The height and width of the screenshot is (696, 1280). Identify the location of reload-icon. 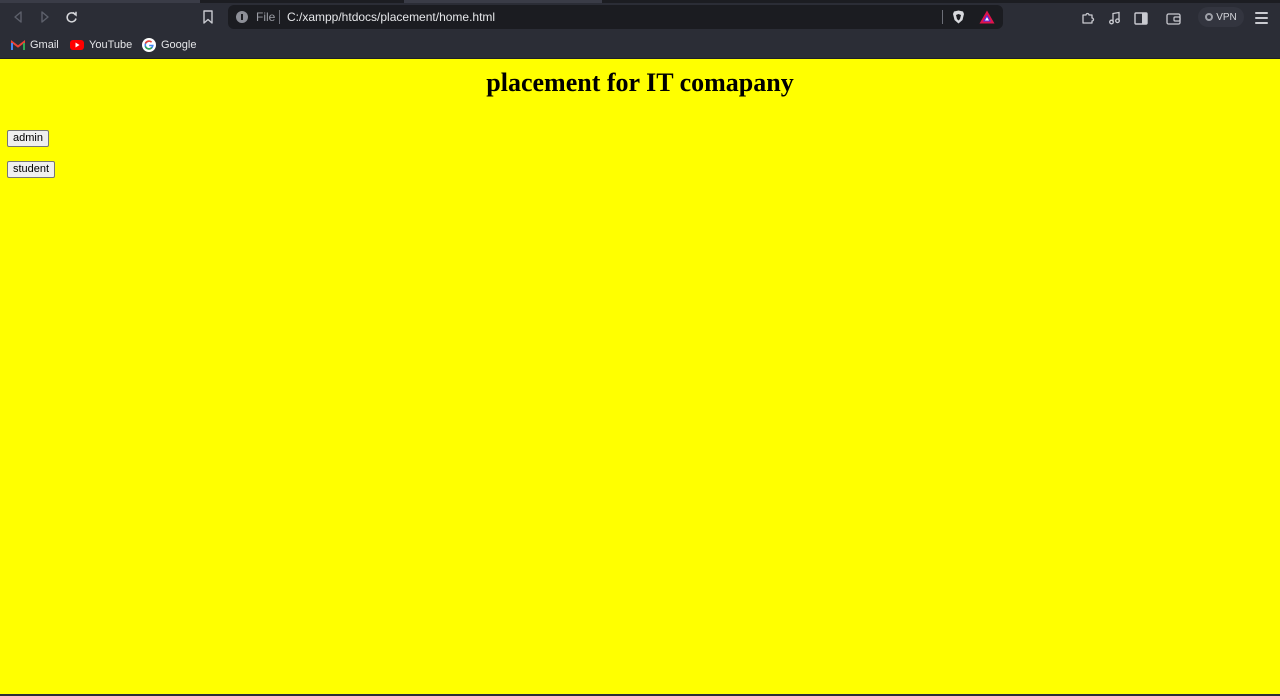
(71, 17).